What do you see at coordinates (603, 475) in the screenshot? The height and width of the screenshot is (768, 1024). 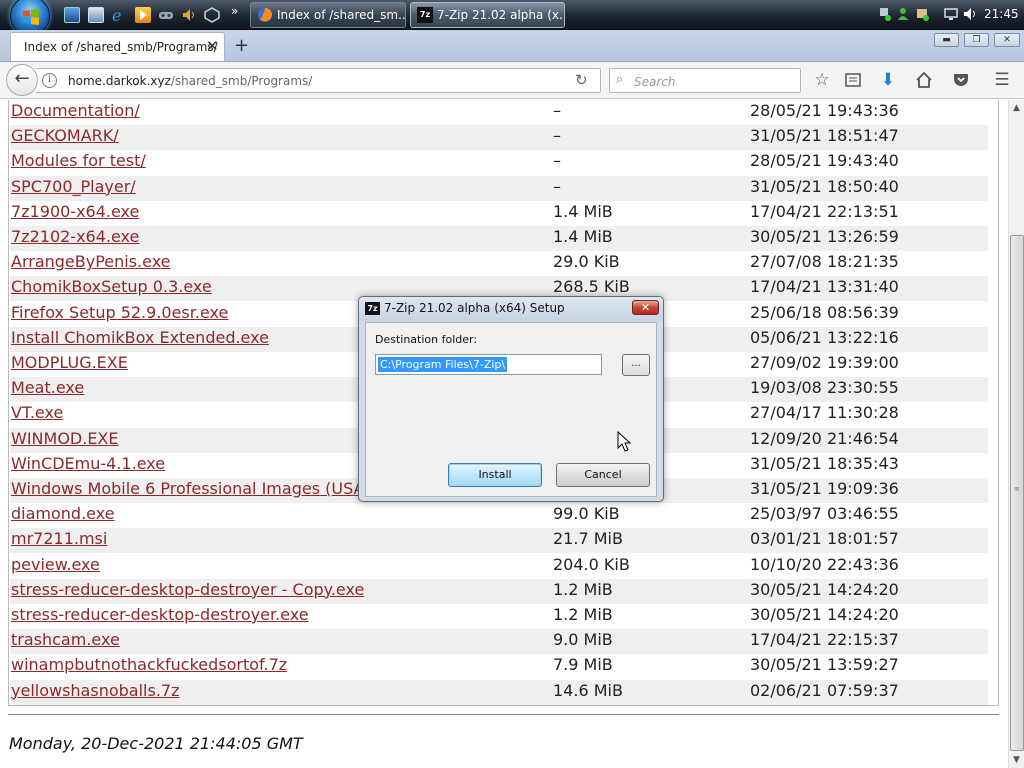 I see `cancel-button: Cancel` at bounding box center [603, 475].